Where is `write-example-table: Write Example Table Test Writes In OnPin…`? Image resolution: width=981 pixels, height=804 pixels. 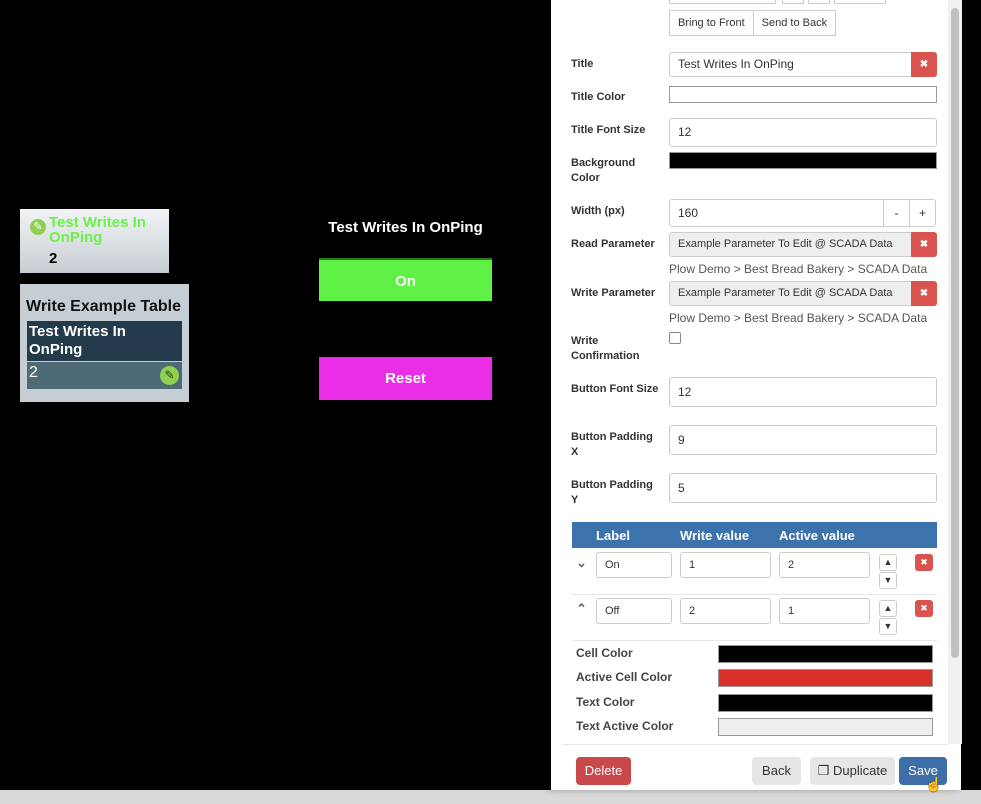 write-example-table: Write Example Table Test Writes In OnPin… is located at coordinates (104, 343).